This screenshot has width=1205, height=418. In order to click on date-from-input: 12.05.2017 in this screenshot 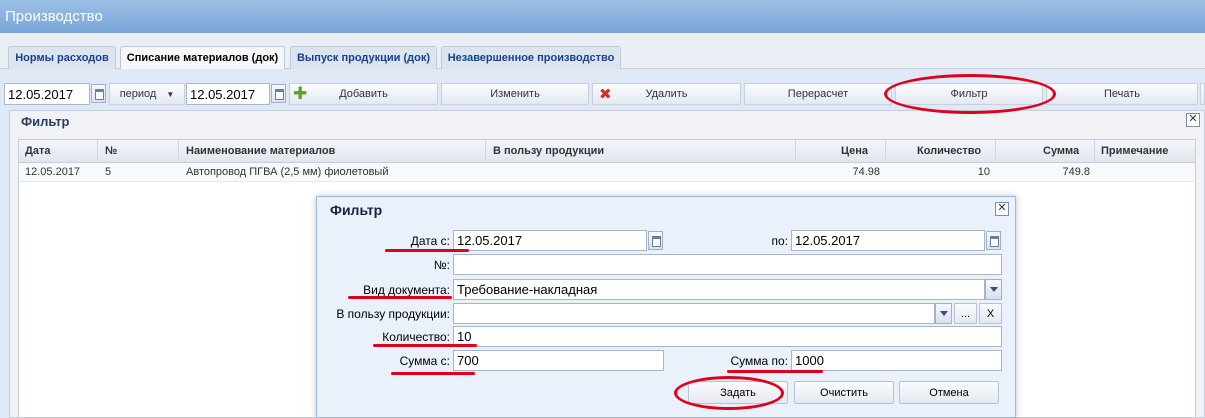, I will do `click(47, 94)`.